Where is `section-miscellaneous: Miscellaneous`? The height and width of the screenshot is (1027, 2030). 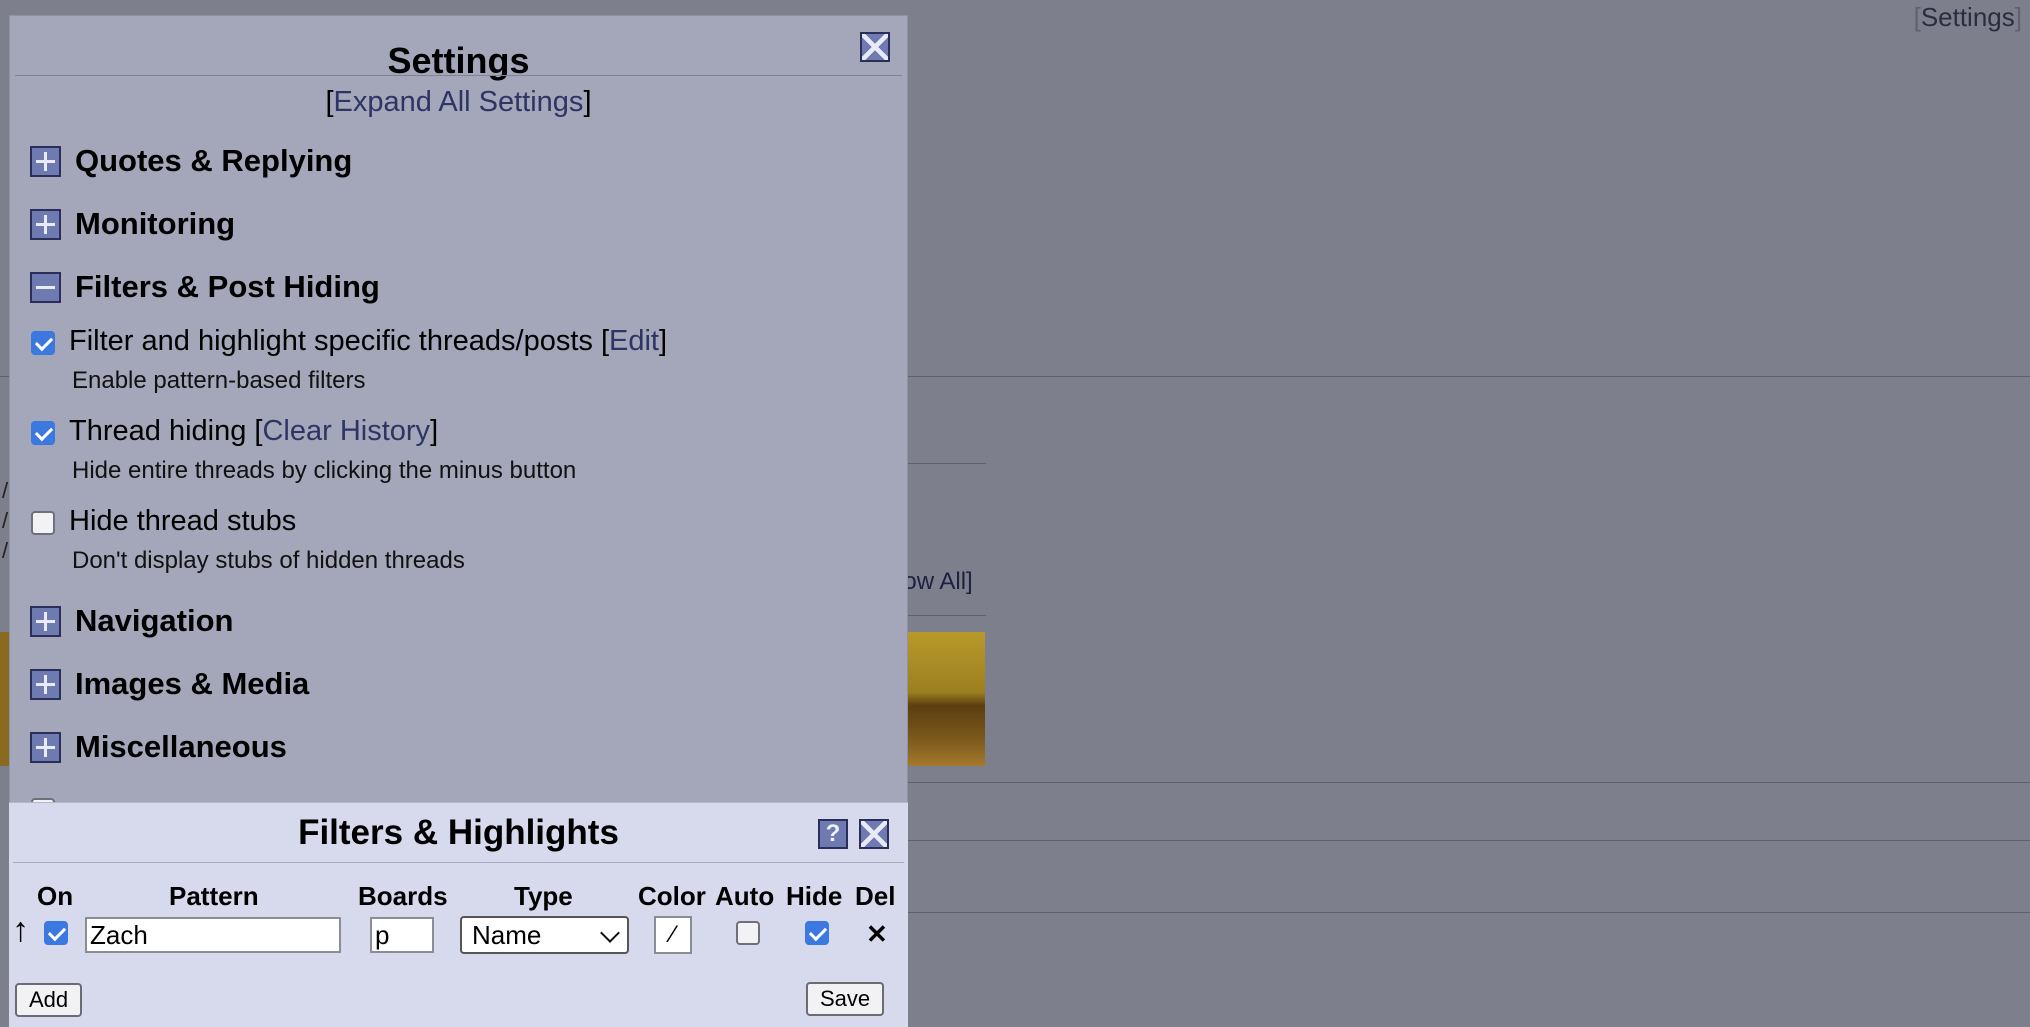 section-miscellaneous: Miscellaneous is located at coordinates (158, 746).